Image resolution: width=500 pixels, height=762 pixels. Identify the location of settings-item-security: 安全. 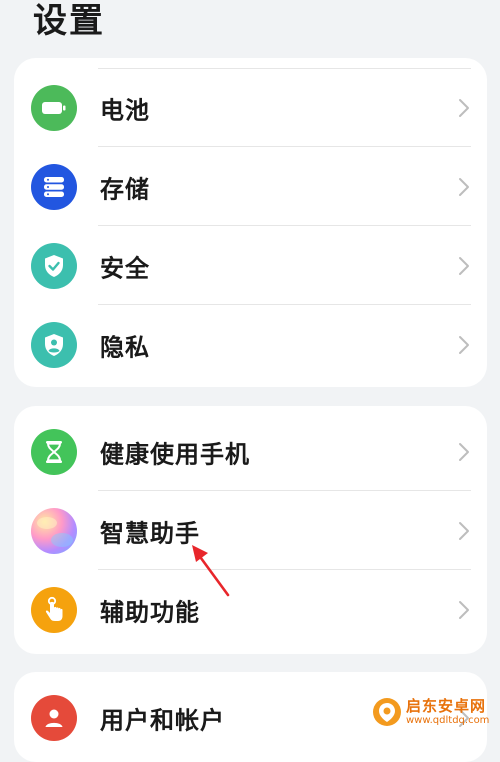
(250, 265).